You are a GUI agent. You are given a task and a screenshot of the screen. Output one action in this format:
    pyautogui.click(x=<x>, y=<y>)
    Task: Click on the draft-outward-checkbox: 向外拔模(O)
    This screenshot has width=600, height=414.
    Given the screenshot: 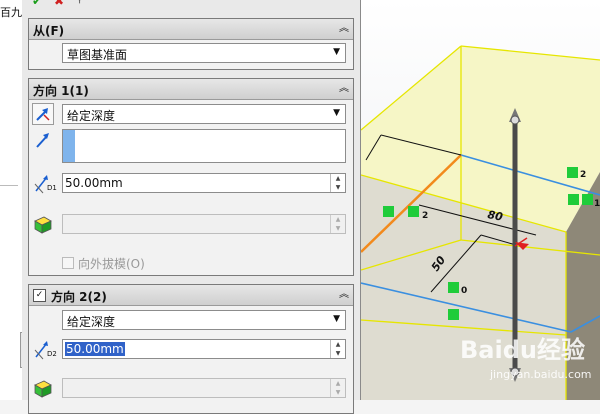 What is the action you would take?
    pyautogui.click(x=103, y=263)
    